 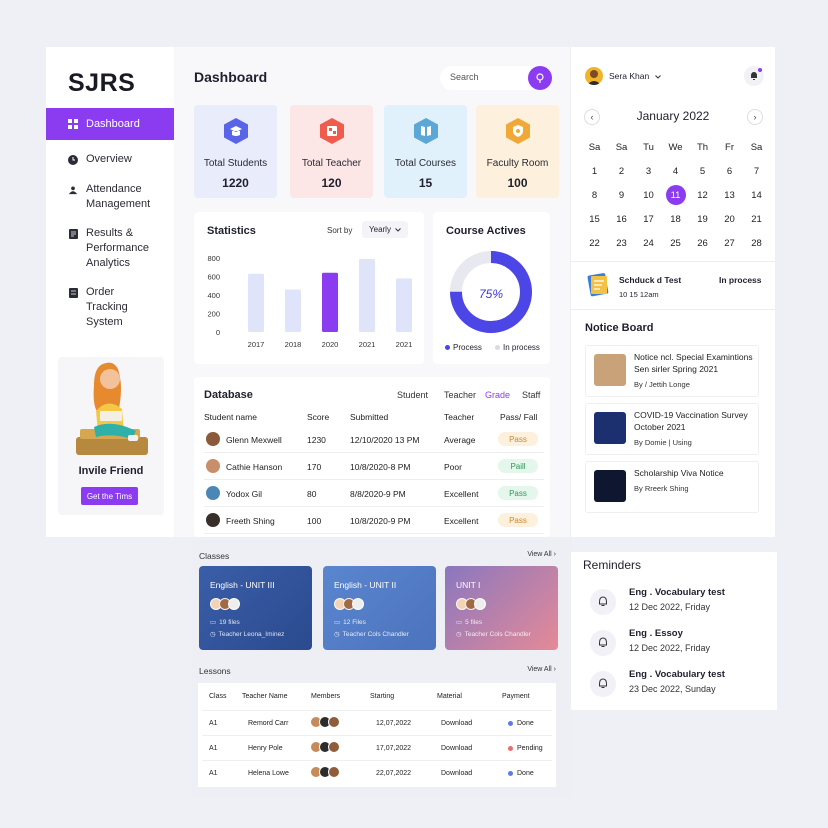 I want to click on notice-item: Scholarship Viva Notice By Rreerk Shing, so click(x=672, y=487).